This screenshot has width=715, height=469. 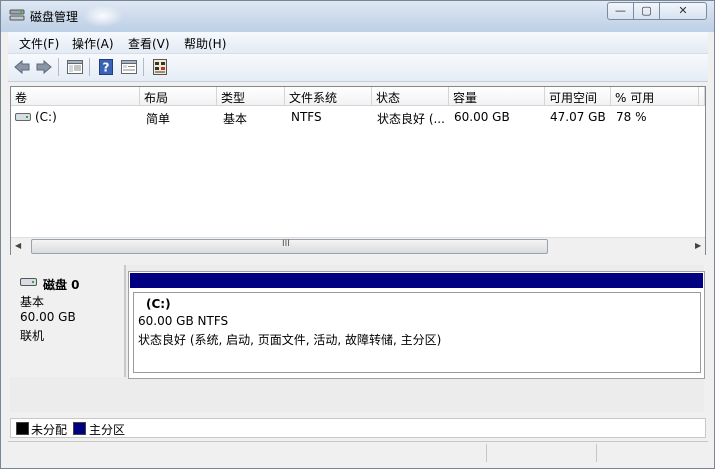 I want to click on menu-bar: 文件(F) 操作(A) 查看(V) 帮助(H), so click(x=358, y=43).